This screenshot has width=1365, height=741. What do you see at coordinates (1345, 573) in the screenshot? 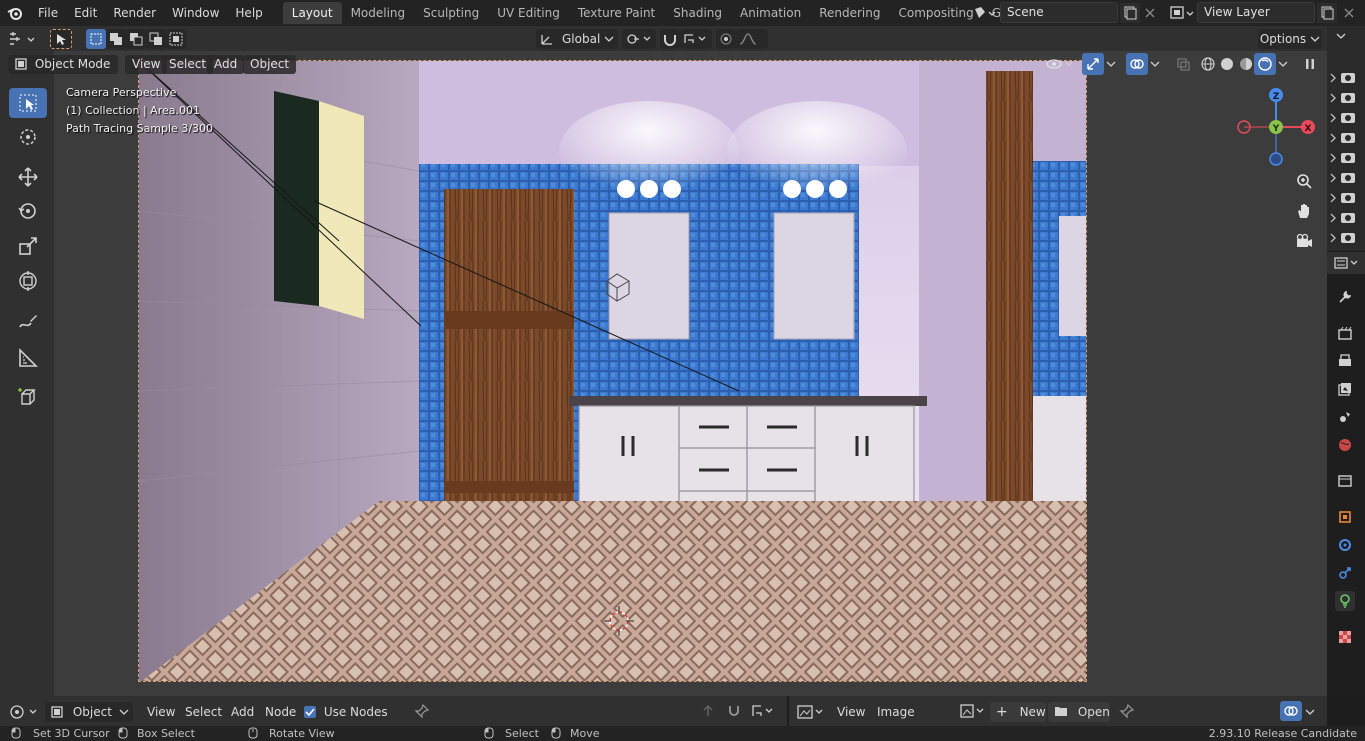
I see `physics-icon` at bounding box center [1345, 573].